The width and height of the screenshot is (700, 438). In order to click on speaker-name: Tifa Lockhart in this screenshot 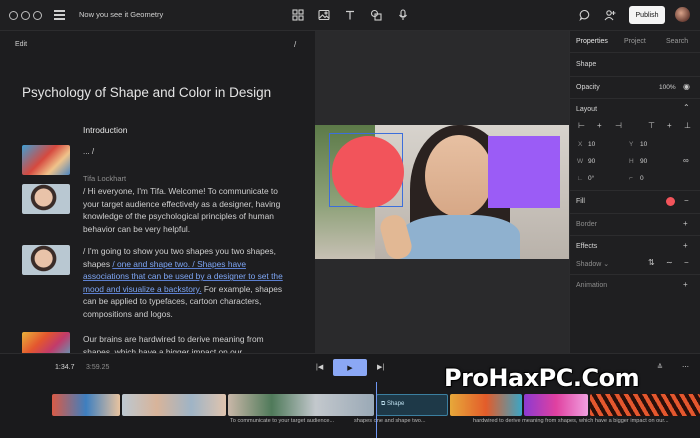, I will do `click(104, 178)`.